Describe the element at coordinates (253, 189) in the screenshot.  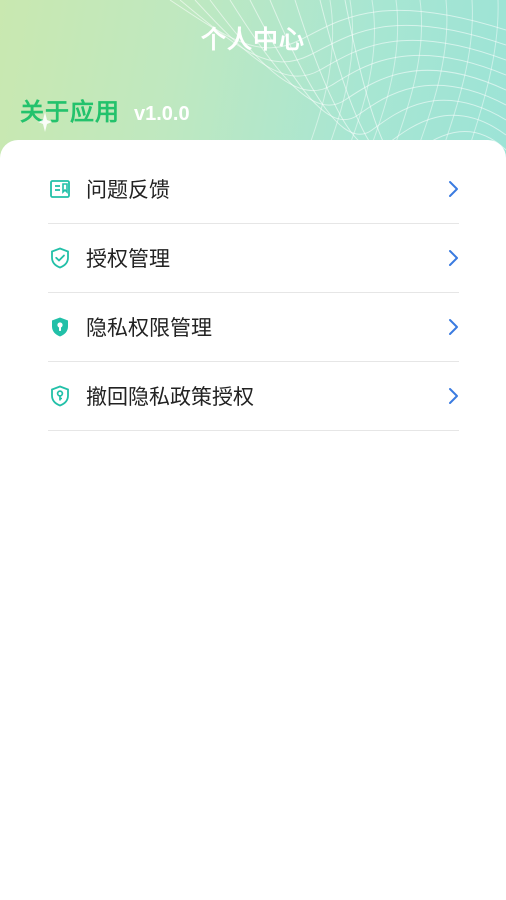
I see `menu-item-feedback: 问题反馈` at that location.